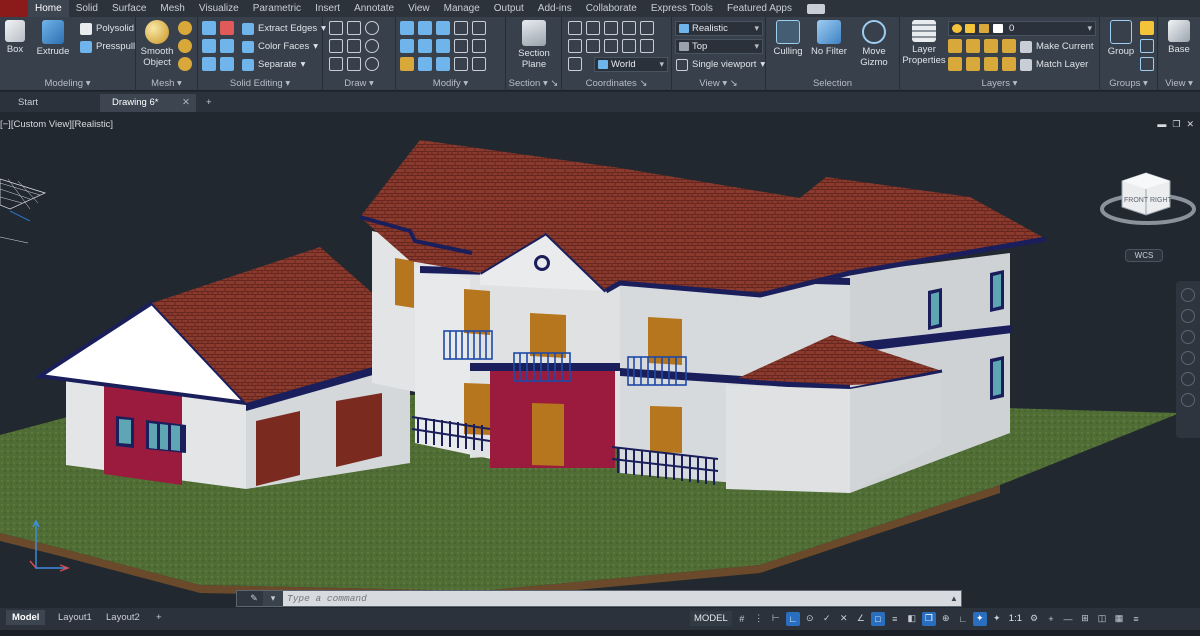  What do you see at coordinates (227, 46) in the screenshot?
I see `interfere-icon` at bounding box center [227, 46].